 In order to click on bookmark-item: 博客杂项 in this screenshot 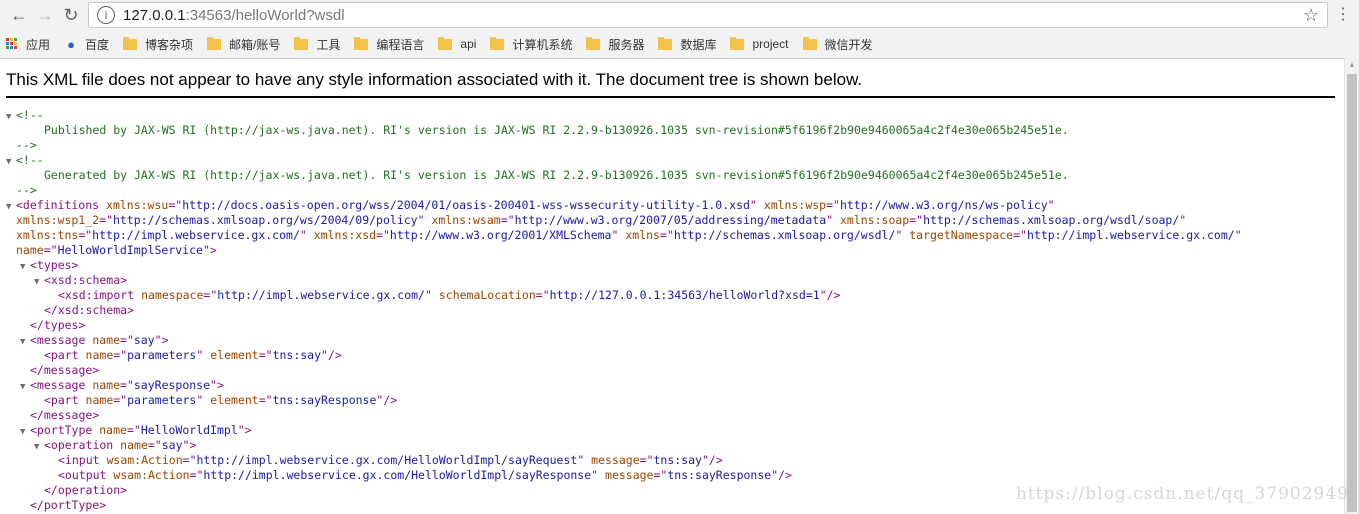, I will do `click(158, 44)`.